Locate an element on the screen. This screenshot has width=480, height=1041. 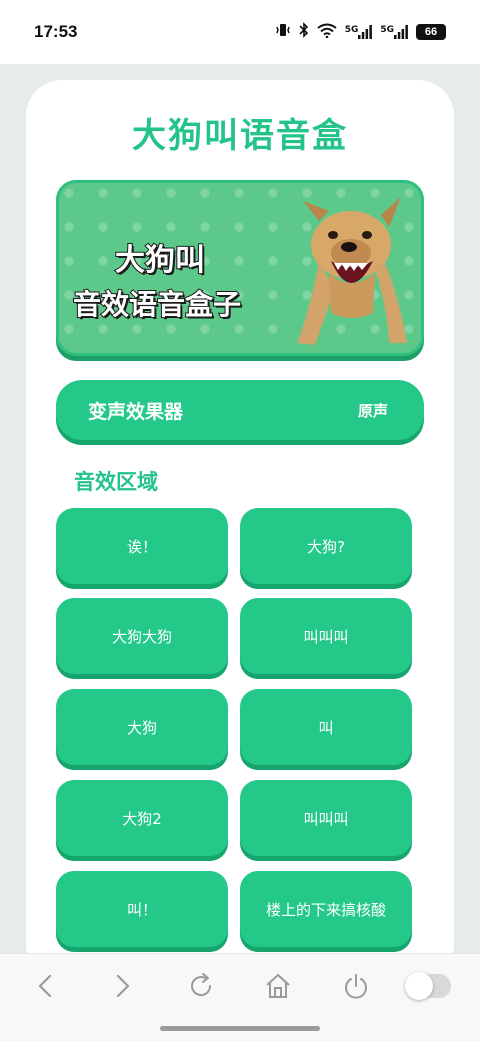
status-time: 17:53 is located at coordinates (56, 31).